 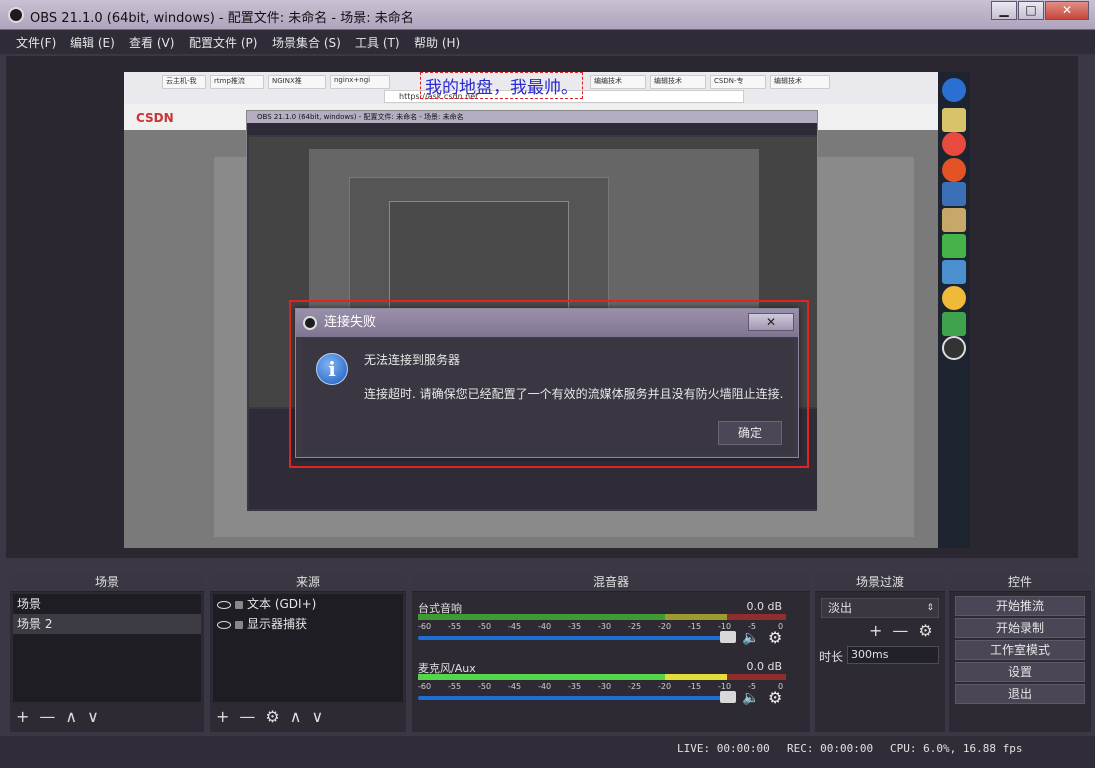 What do you see at coordinates (107, 582) in the screenshot?
I see `scenes-header: 场景` at bounding box center [107, 582].